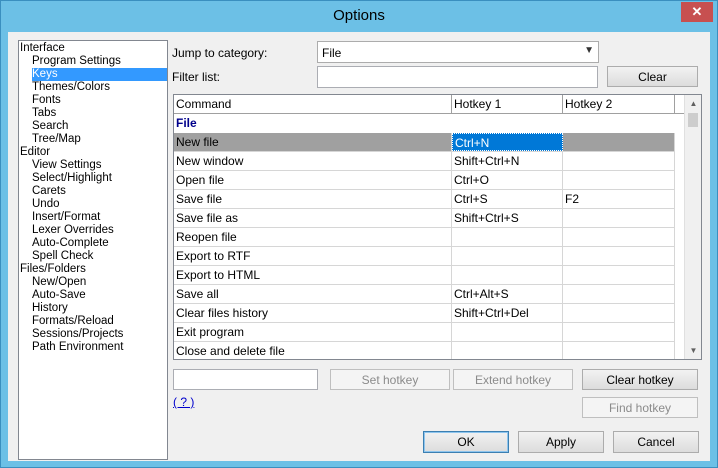 This screenshot has width=718, height=468. I want to click on extend-hotkey-button: Extend hotkey, so click(513, 379).